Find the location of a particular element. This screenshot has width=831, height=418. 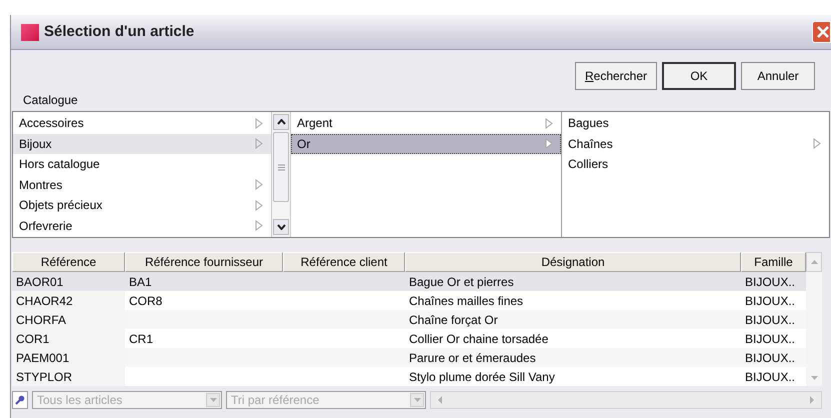

dialog-button: Annuler is located at coordinates (778, 76).